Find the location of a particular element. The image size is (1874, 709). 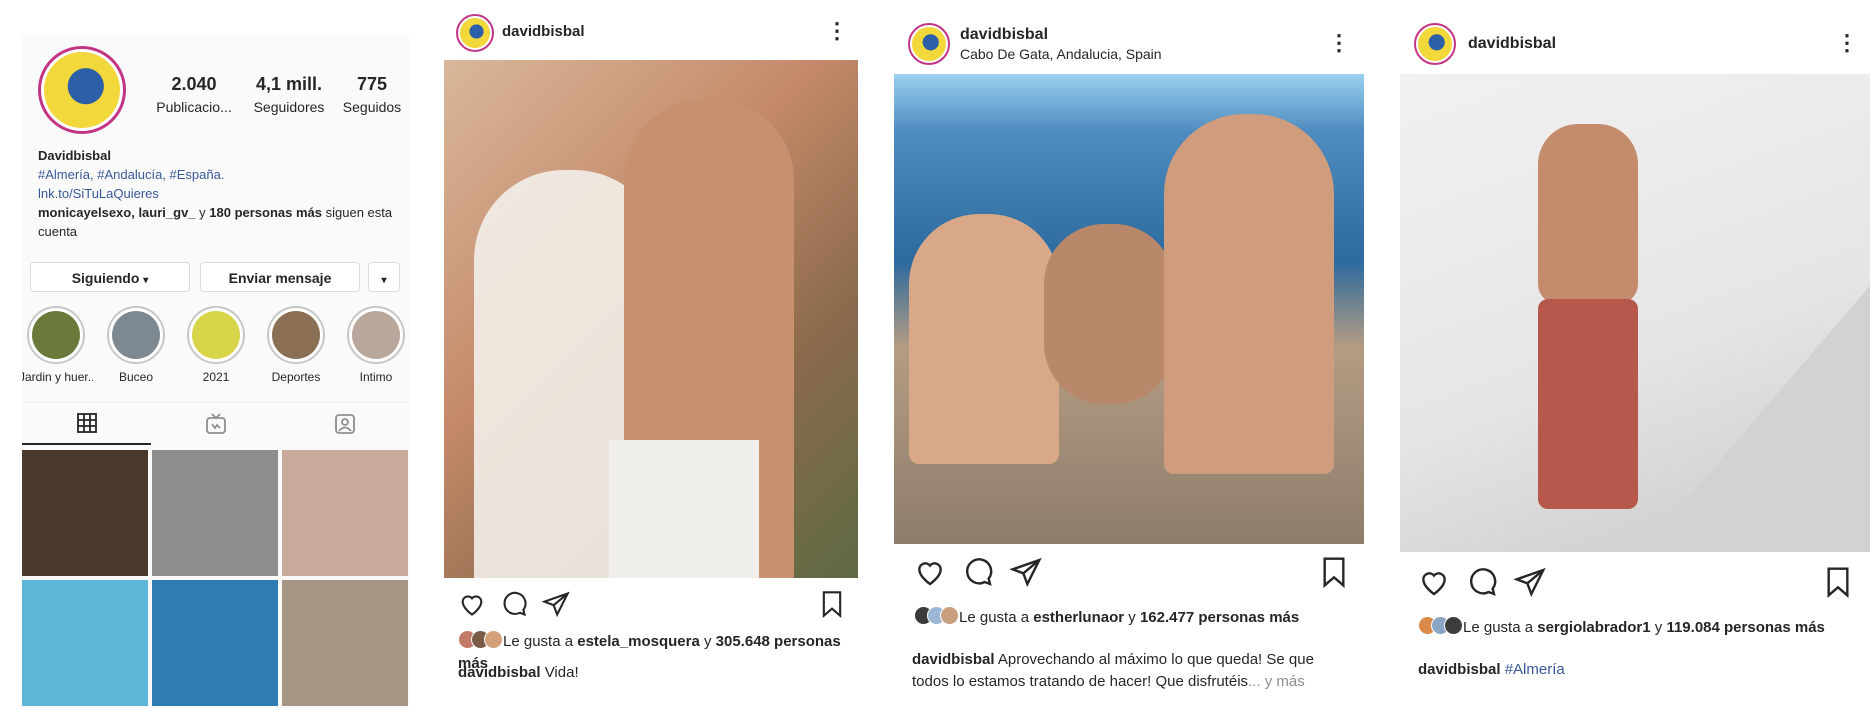

following-button: Siguiendo ▾ is located at coordinates (110, 277).